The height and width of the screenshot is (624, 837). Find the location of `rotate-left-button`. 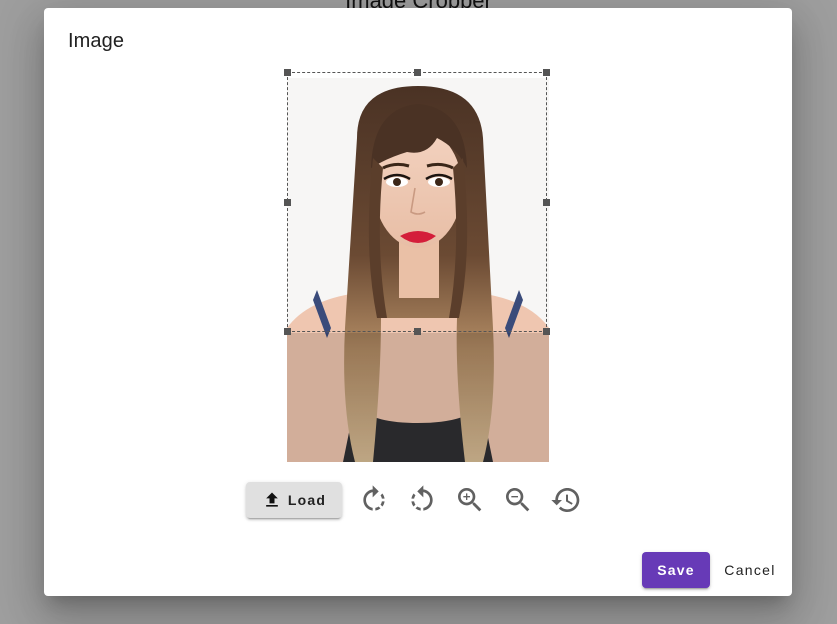

rotate-left-button is located at coordinates (422, 500).